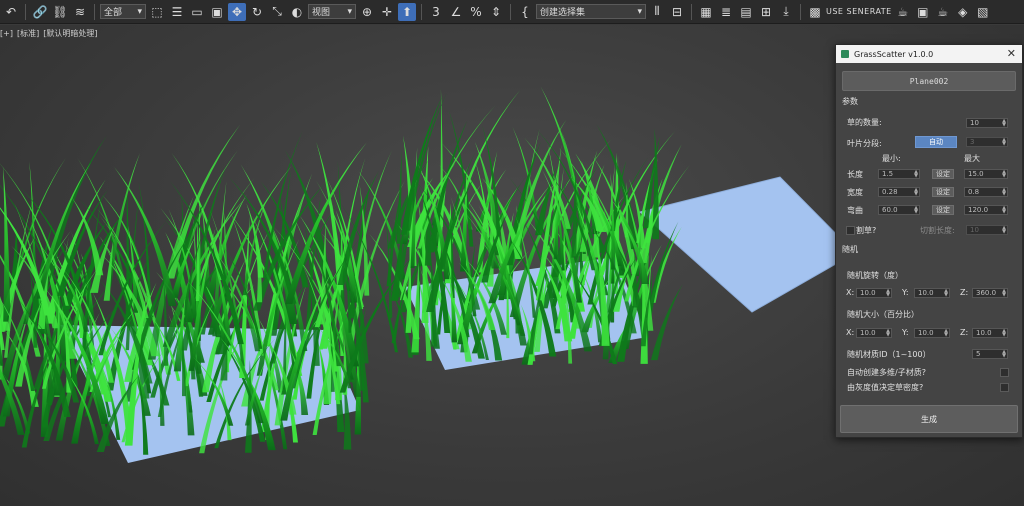 The image size is (1024, 506). What do you see at coordinates (864, 122) in the screenshot?
I see `grass-count-label: 草的数量:` at bounding box center [864, 122].